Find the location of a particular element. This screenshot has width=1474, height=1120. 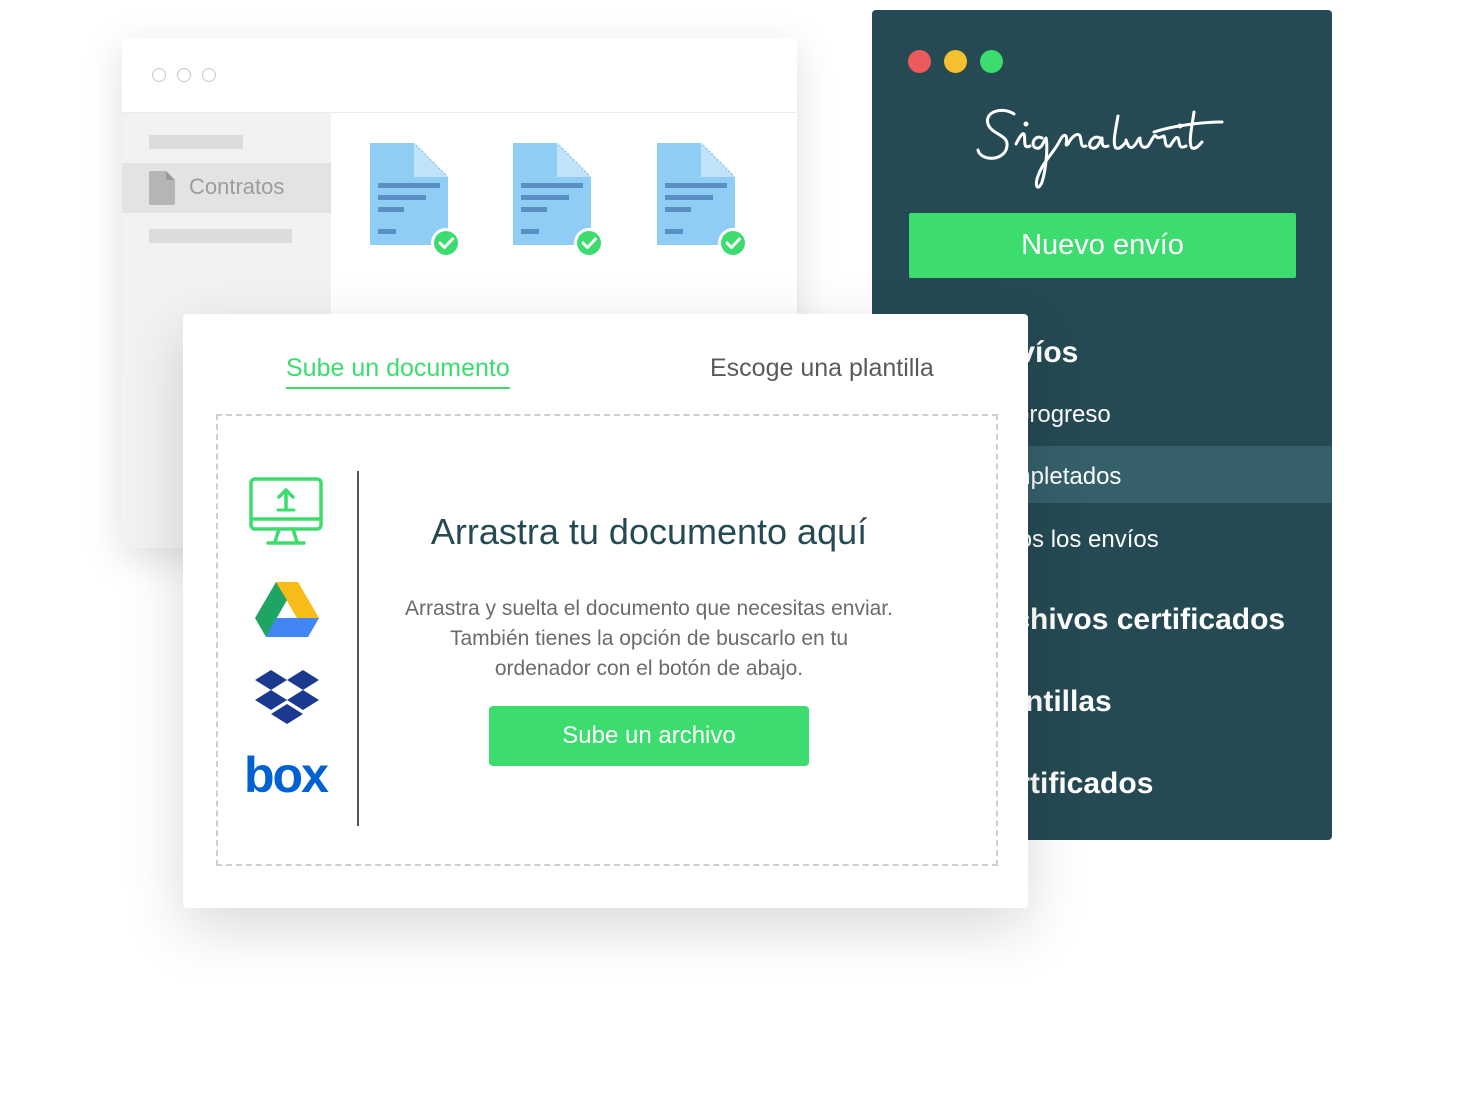

tab-choose-template: Escoge una plantilla is located at coordinates (822, 368).